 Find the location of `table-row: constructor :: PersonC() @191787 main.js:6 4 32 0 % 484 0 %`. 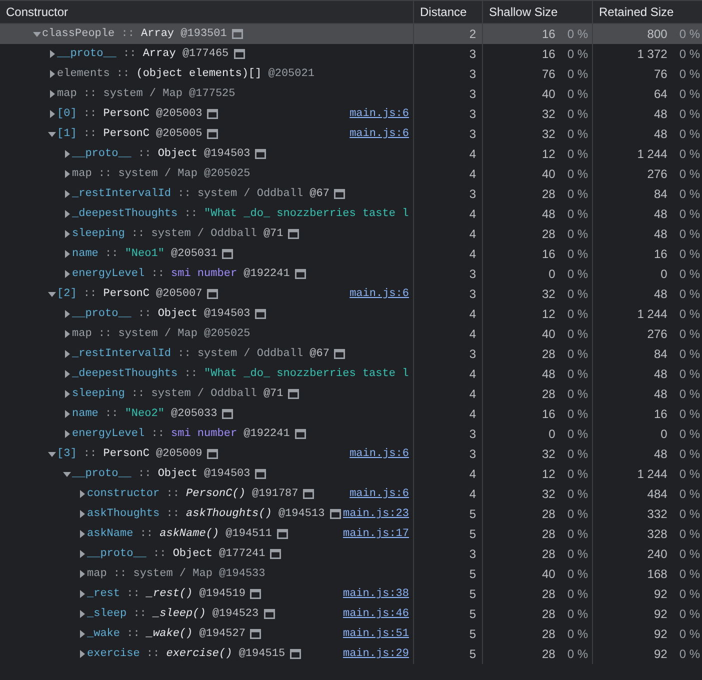

table-row: constructor :: PersonC() @191787 main.js:6 4 32 0 % 484 0 % is located at coordinates (351, 494).